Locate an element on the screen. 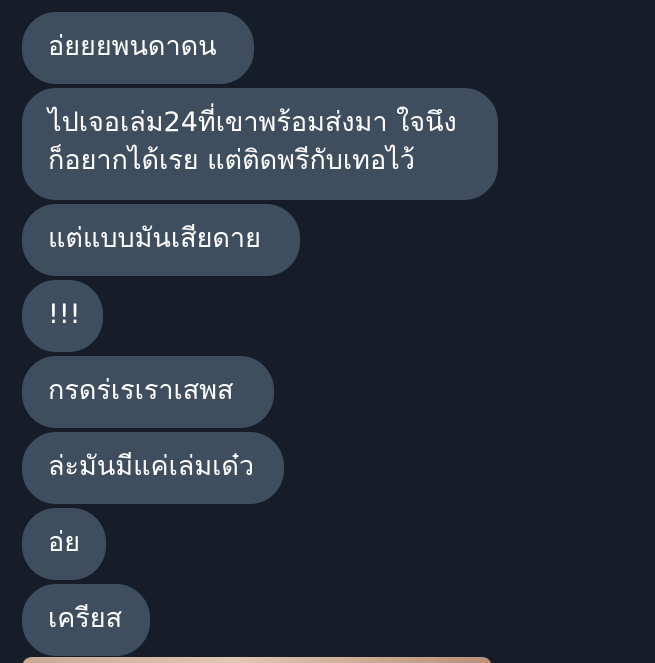  message-text: !!! is located at coordinates (64, 314).